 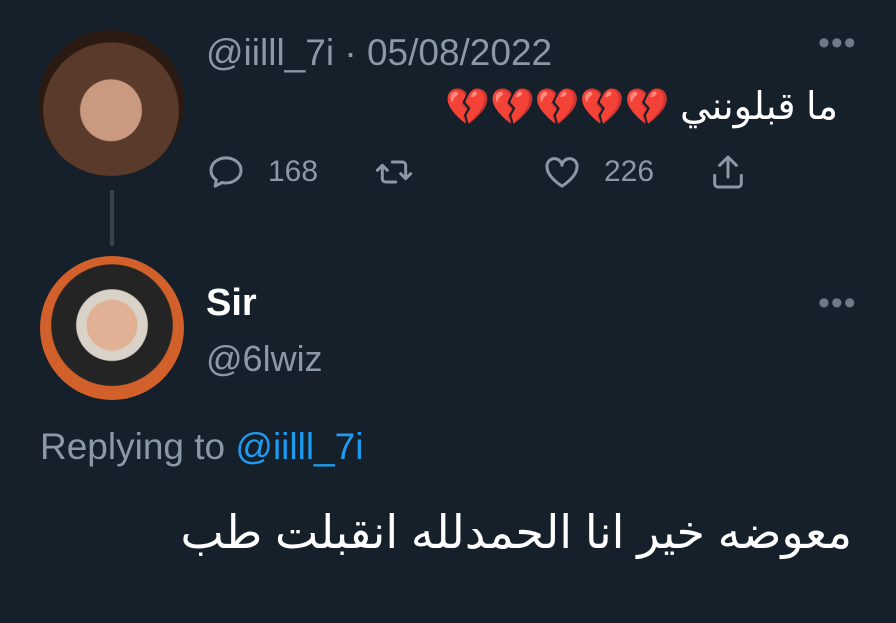 I want to click on reply-count: 168, so click(x=293, y=171).